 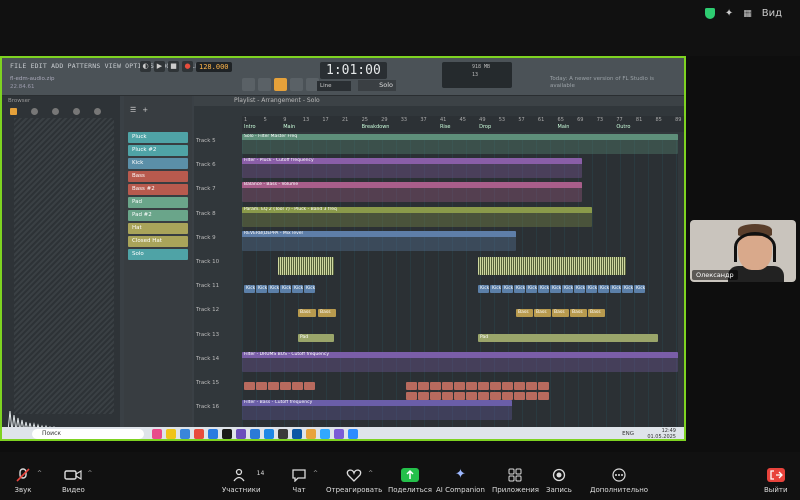 What do you see at coordinates (158, 163) in the screenshot?
I see `channel-kick: Kick` at bounding box center [158, 163].